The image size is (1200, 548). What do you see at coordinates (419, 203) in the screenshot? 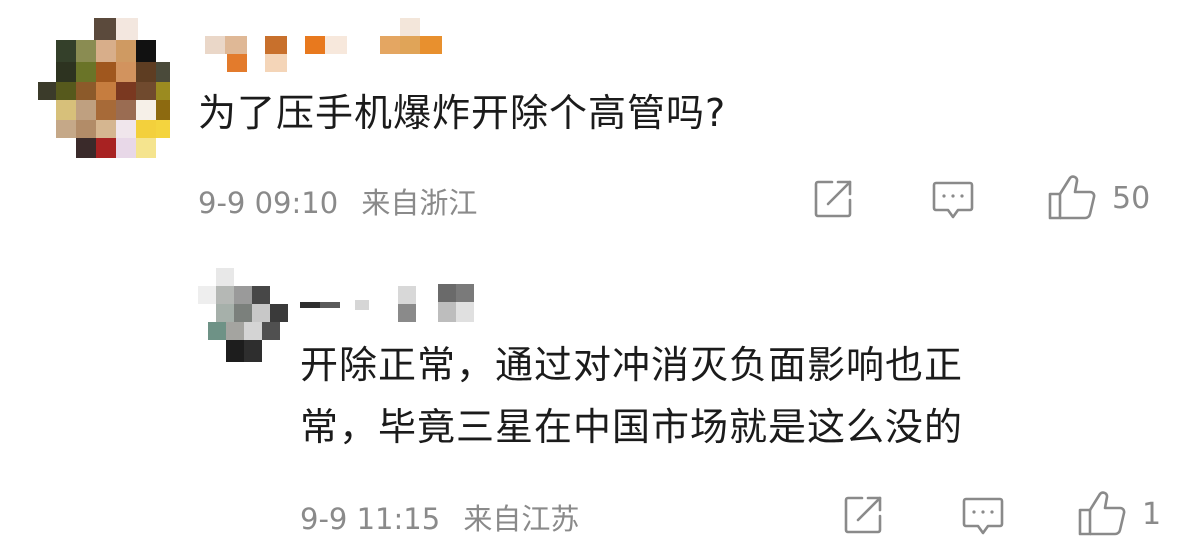
I see `comment-location: 来自浙江` at bounding box center [419, 203].